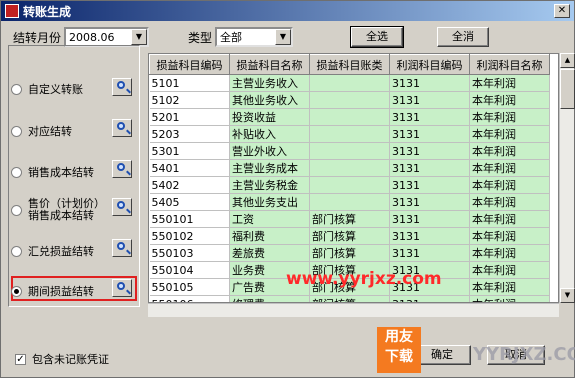 This screenshot has width=575, height=378. Describe the element at coordinates (349, 134) in the screenshot. I see `table-row: 5203 补贴收入 3131 本年利润` at that location.